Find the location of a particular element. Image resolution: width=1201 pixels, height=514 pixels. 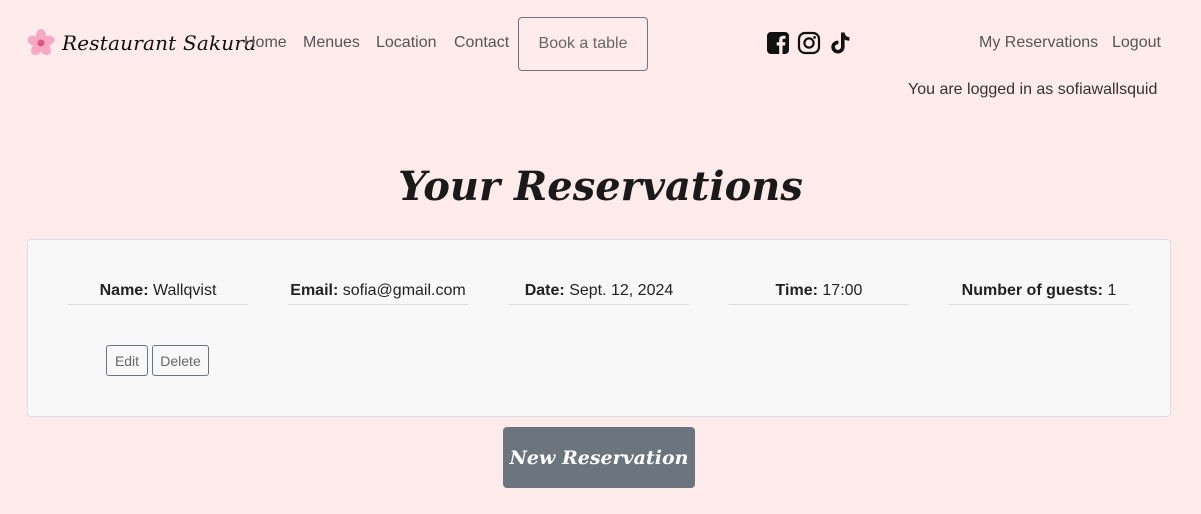

tiktok-icon is located at coordinates (840, 43).